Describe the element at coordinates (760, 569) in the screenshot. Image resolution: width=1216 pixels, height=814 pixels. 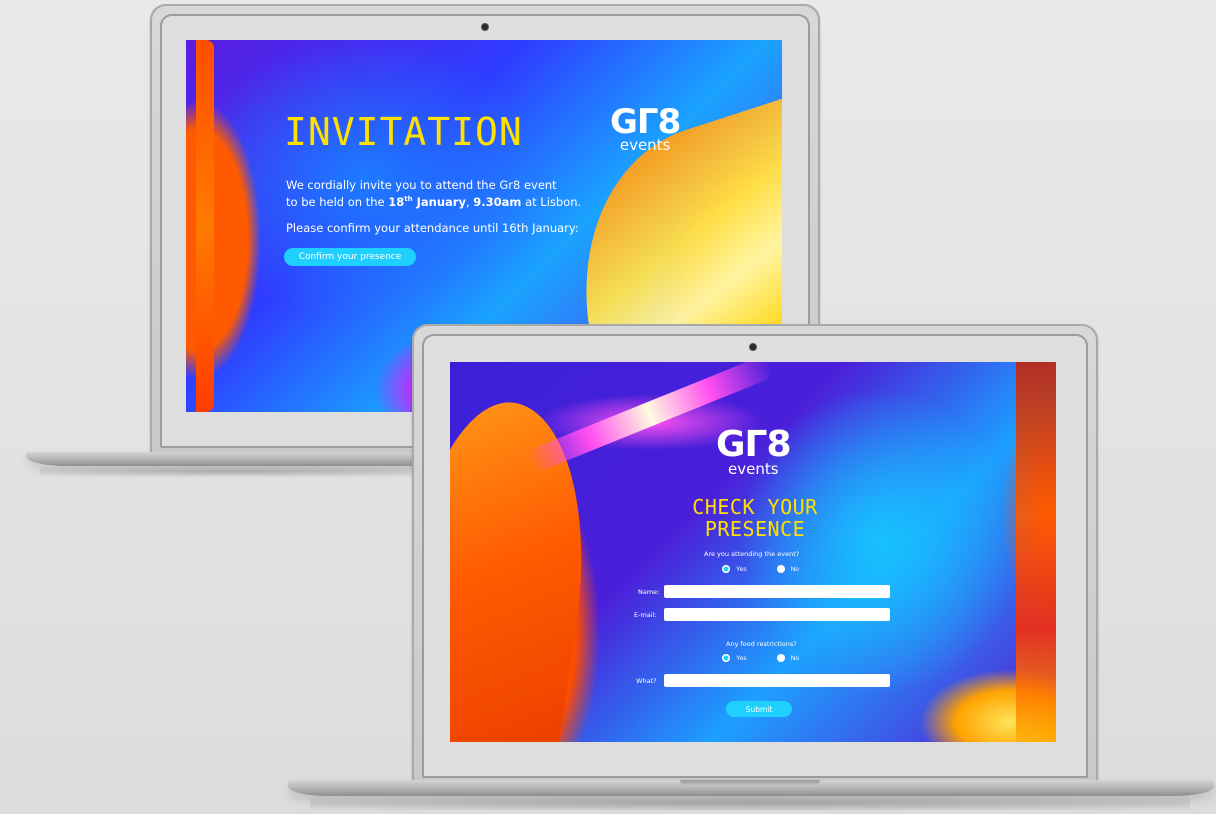
I see `attending-radio-group: Yes No` at that location.